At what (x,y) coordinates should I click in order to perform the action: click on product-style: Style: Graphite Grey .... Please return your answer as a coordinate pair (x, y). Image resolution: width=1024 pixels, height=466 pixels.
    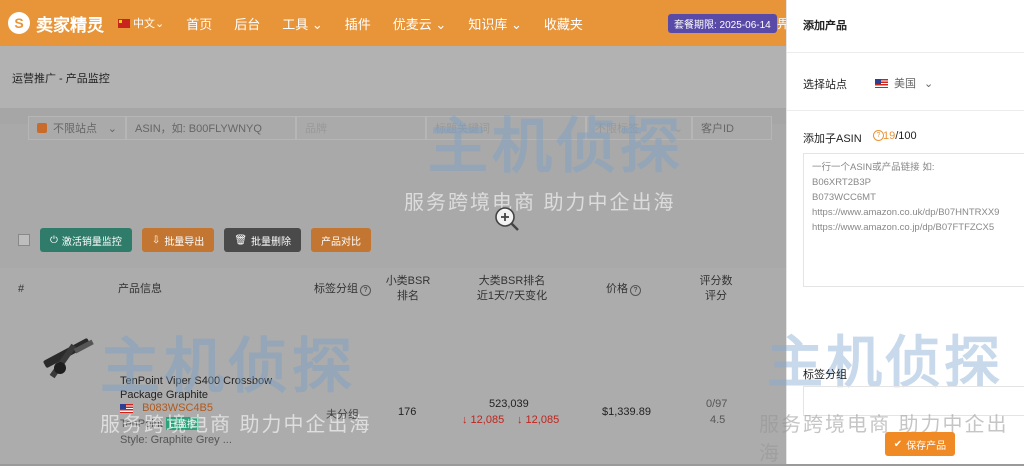
    Looking at the image, I should click on (176, 440).